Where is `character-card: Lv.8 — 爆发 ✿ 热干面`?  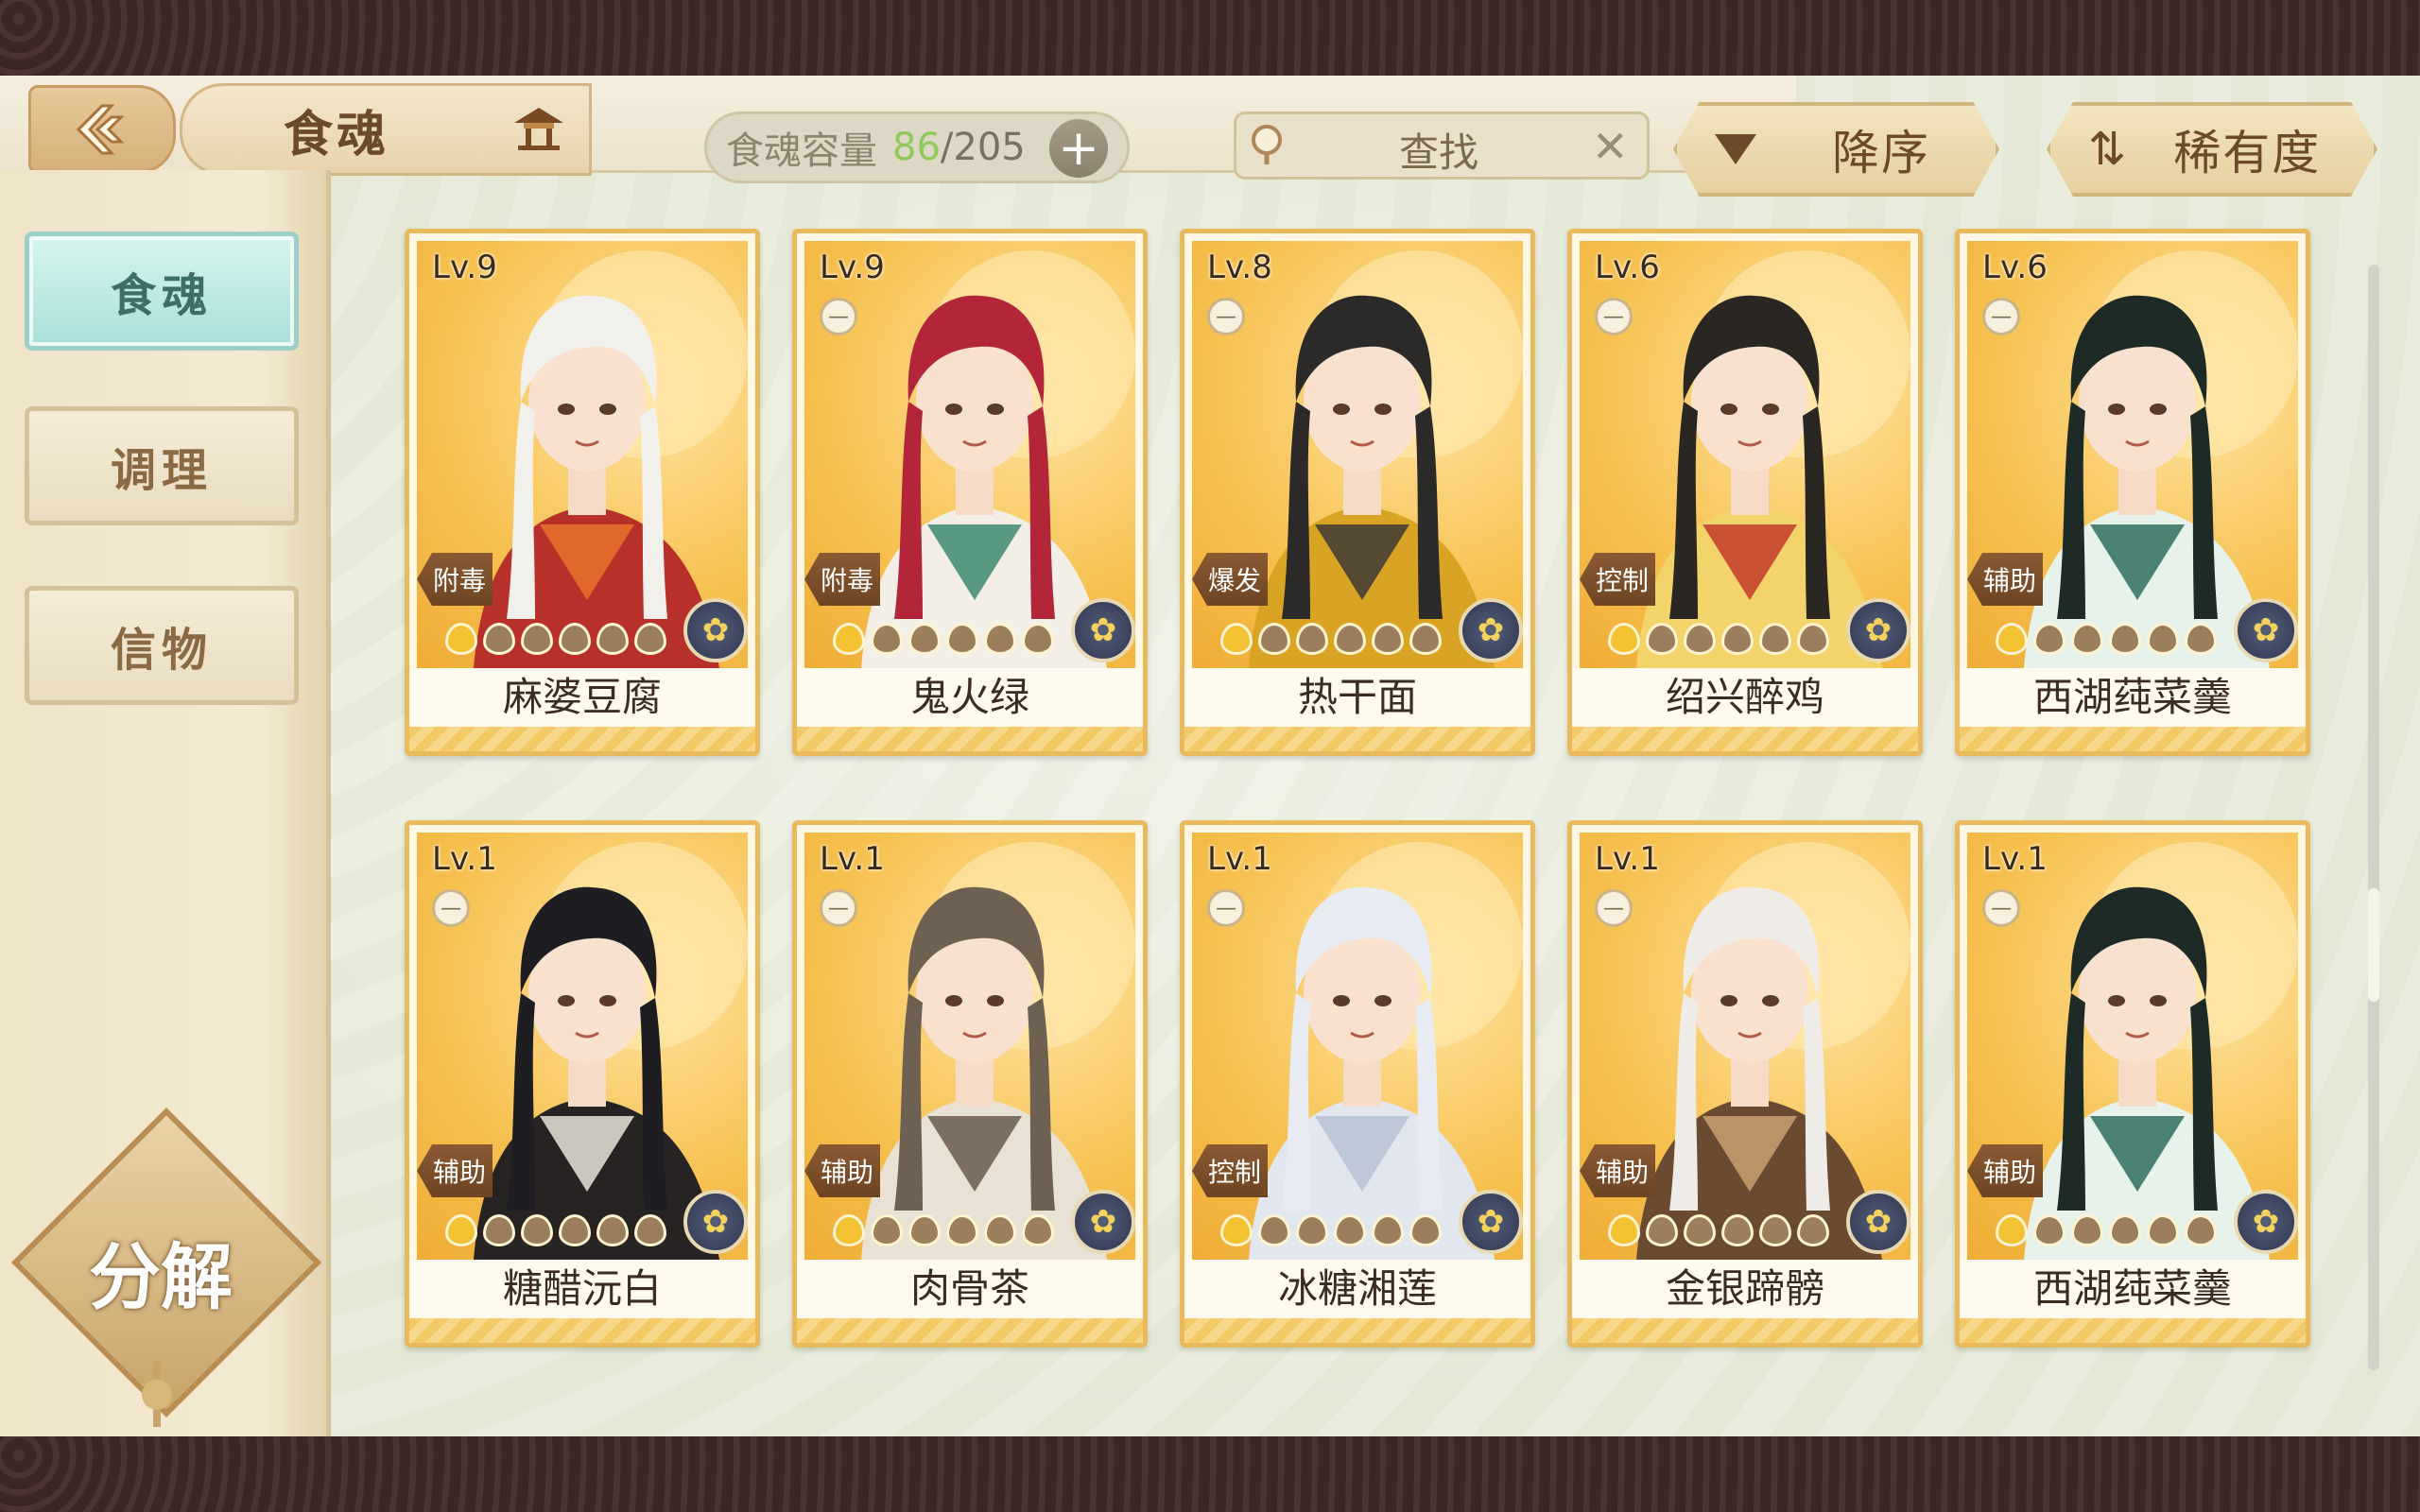
character-card: Lv.8 — 爆发 ✿ 热干面 is located at coordinates (1357, 492).